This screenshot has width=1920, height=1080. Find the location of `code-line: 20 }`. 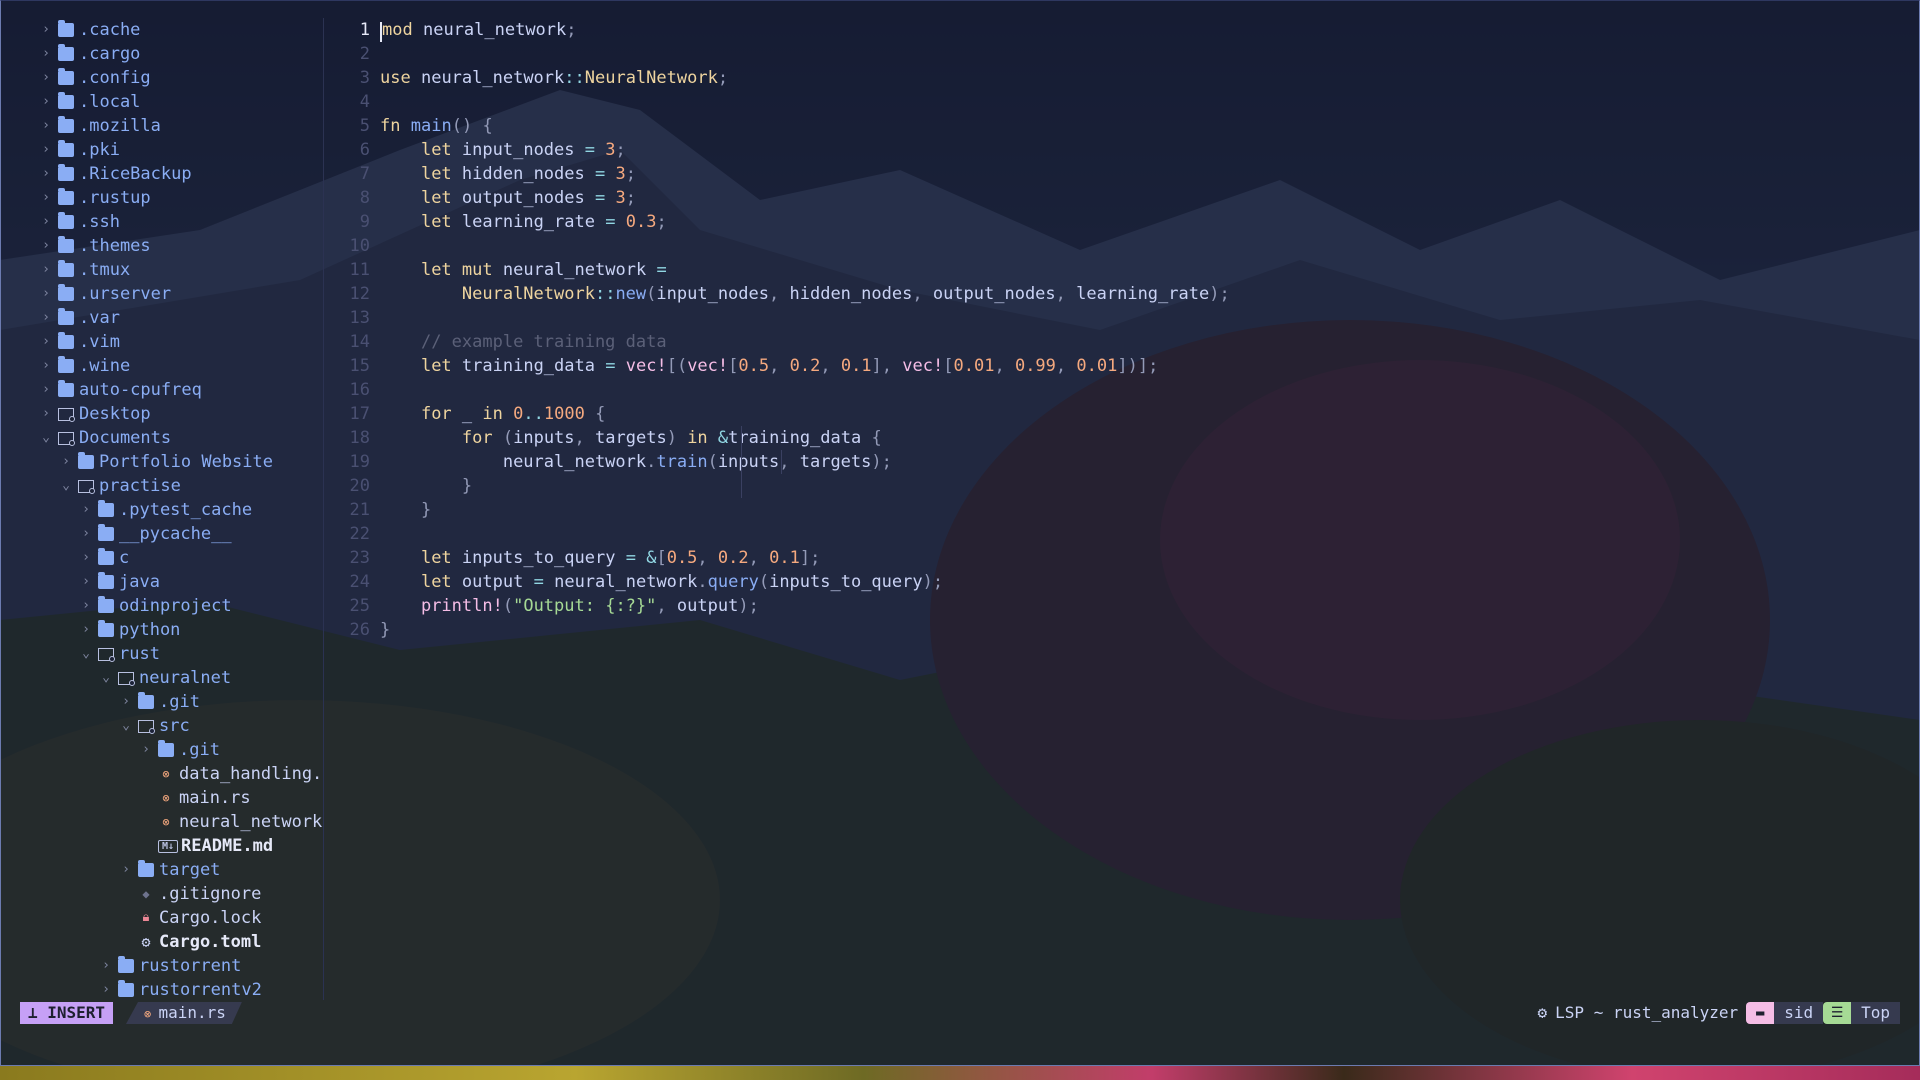

code-line: 20 } is located at coordinates (401, 486).